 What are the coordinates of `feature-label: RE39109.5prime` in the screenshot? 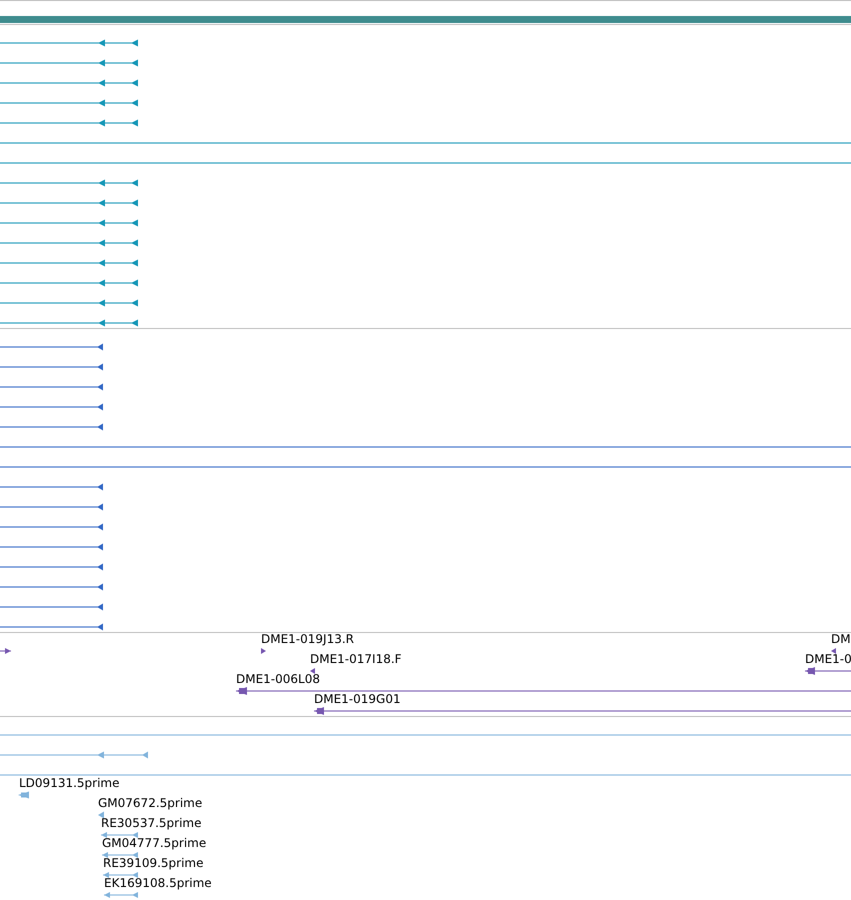 It's located at (153, 863).